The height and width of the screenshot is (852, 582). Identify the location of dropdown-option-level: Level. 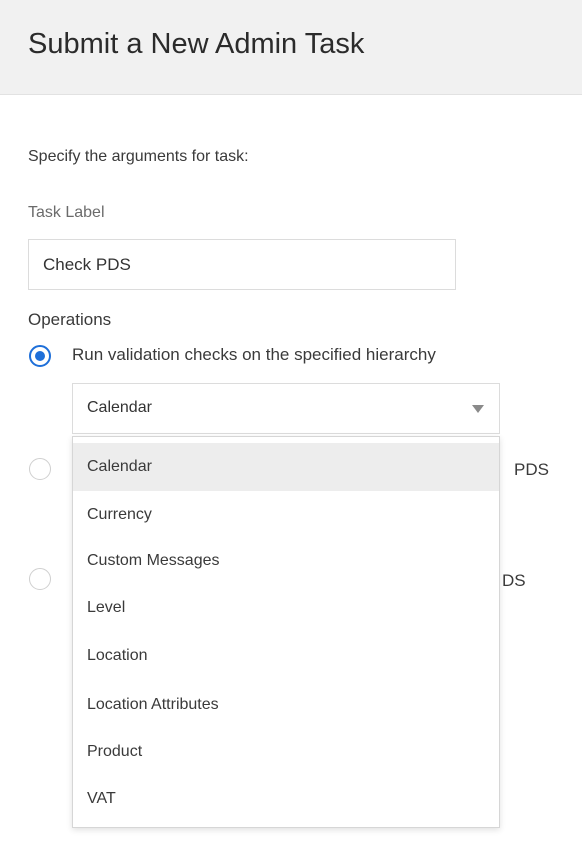
(286, 608).